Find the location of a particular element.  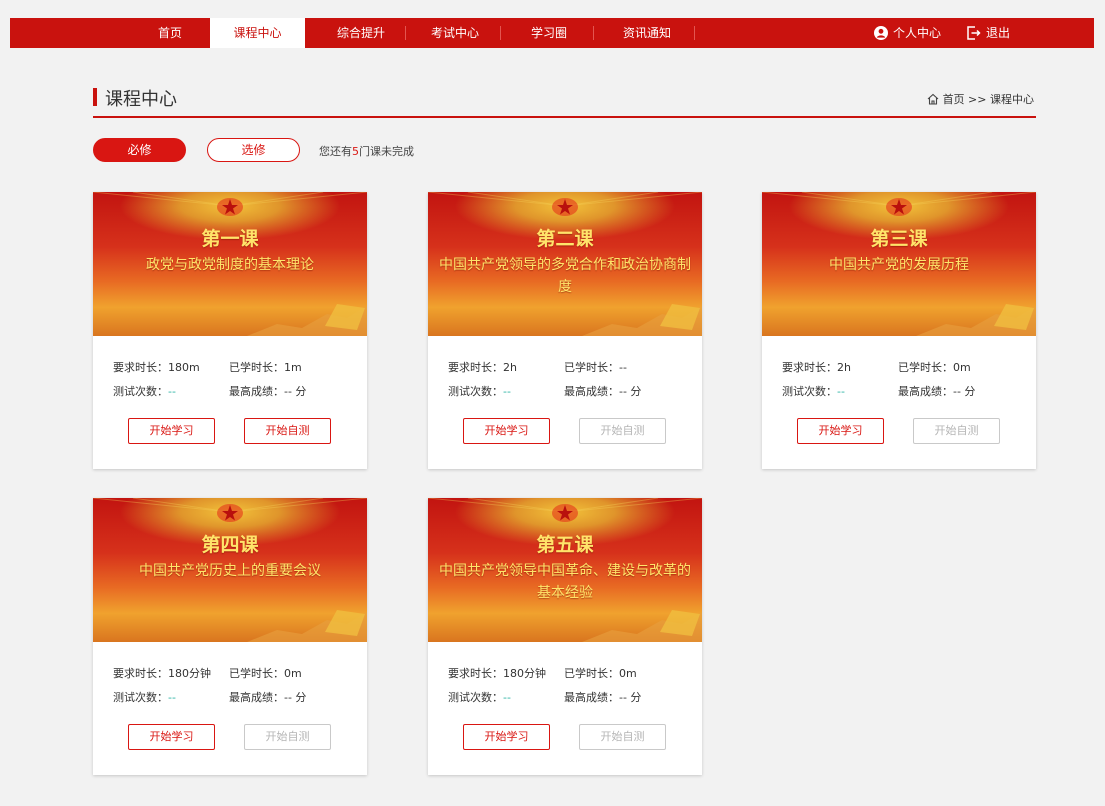

lesson-number: 第五课 is located at coordinates (565, 545).